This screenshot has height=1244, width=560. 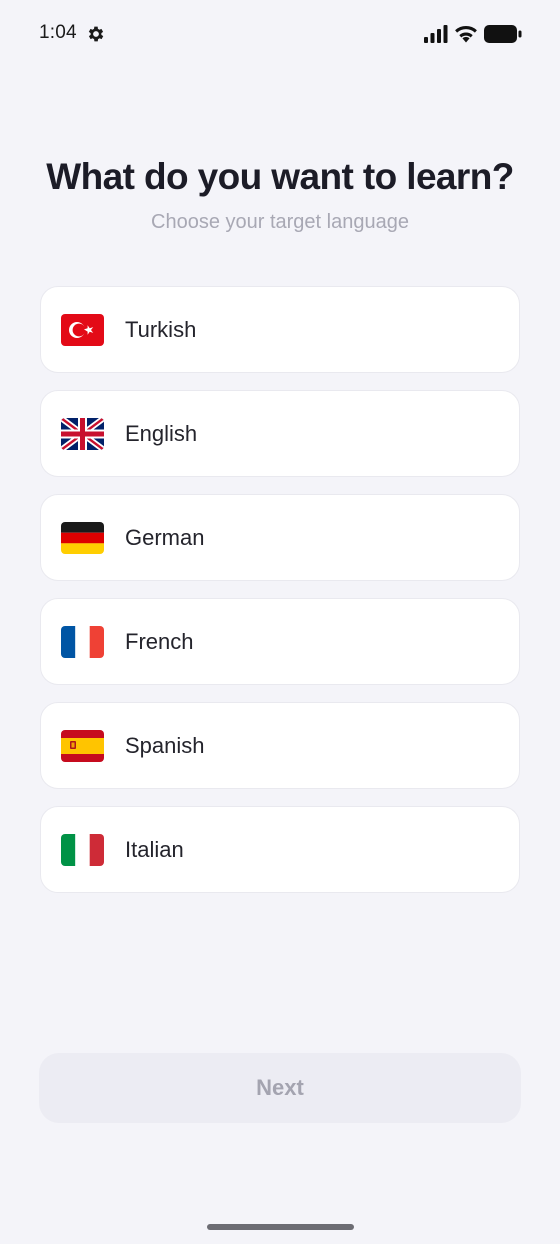 What do you see at coordinates (165, 745) in the screenshot?
I see `language-label: Spanish` at bounding box center [165, 745].